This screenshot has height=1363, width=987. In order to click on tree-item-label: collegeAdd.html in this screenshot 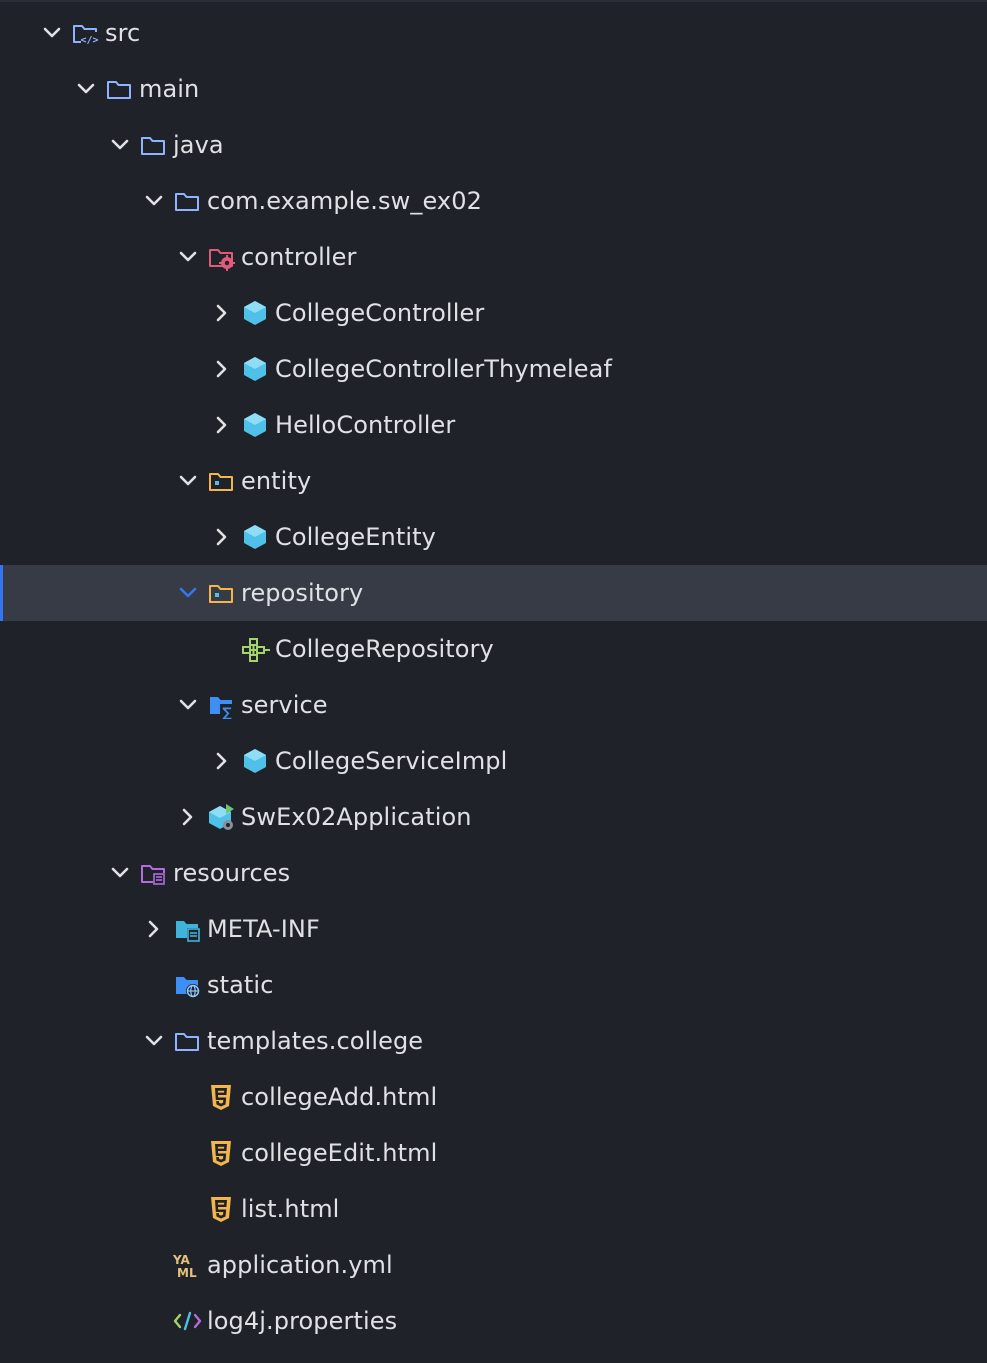, I will do `click(339, 1097)`.